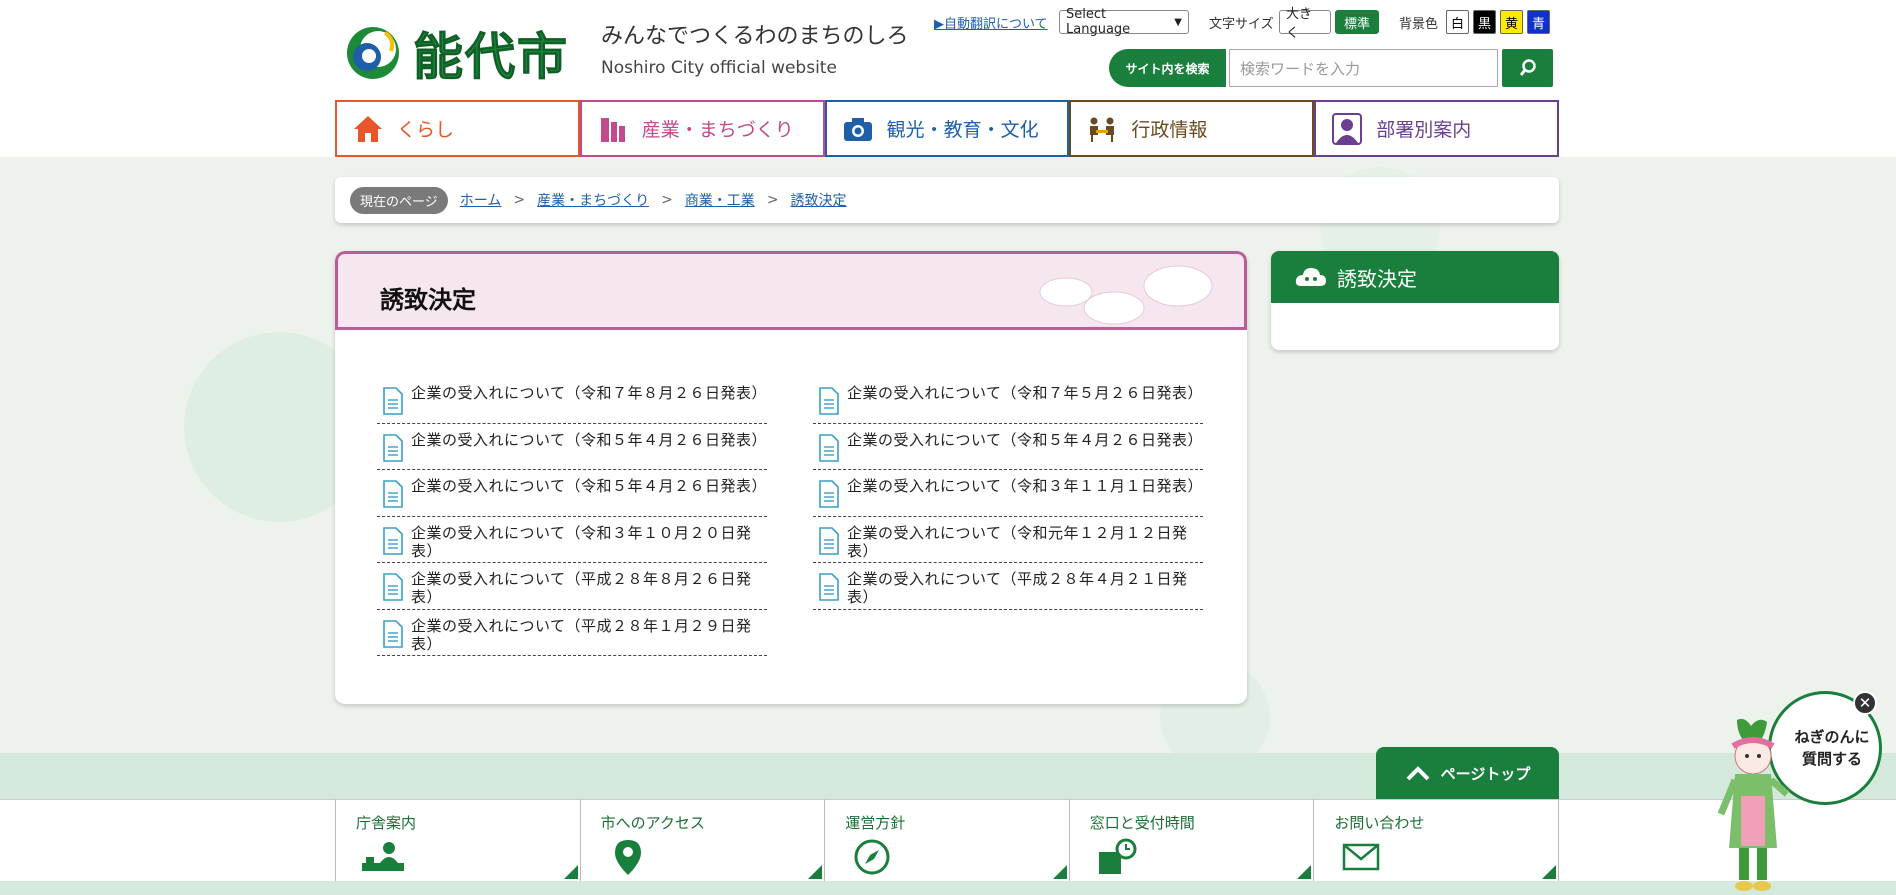 The width and height of the screenshot is (1896, 895). Describe the element at coordinates (628, 857) in the screenshot. I see `map-pin-icon` at that location.